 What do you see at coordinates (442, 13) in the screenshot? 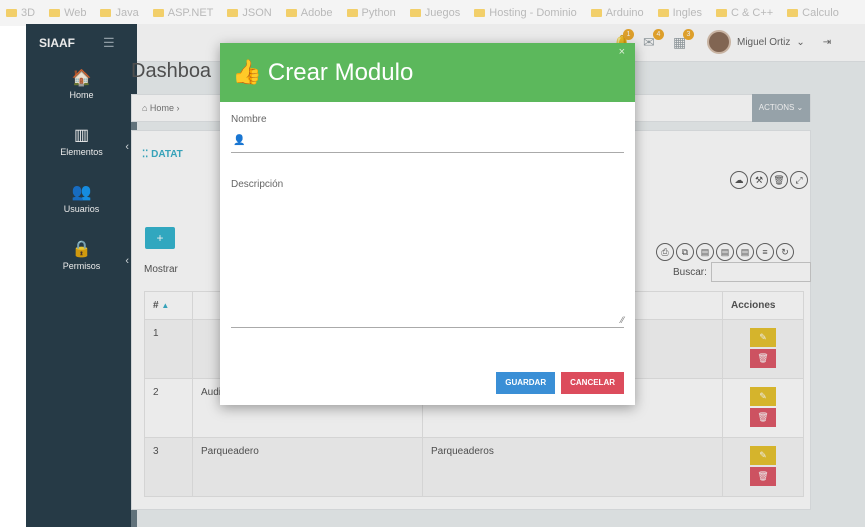
I see `bookmark-label: Juegos` at bounding box center [442, 13].